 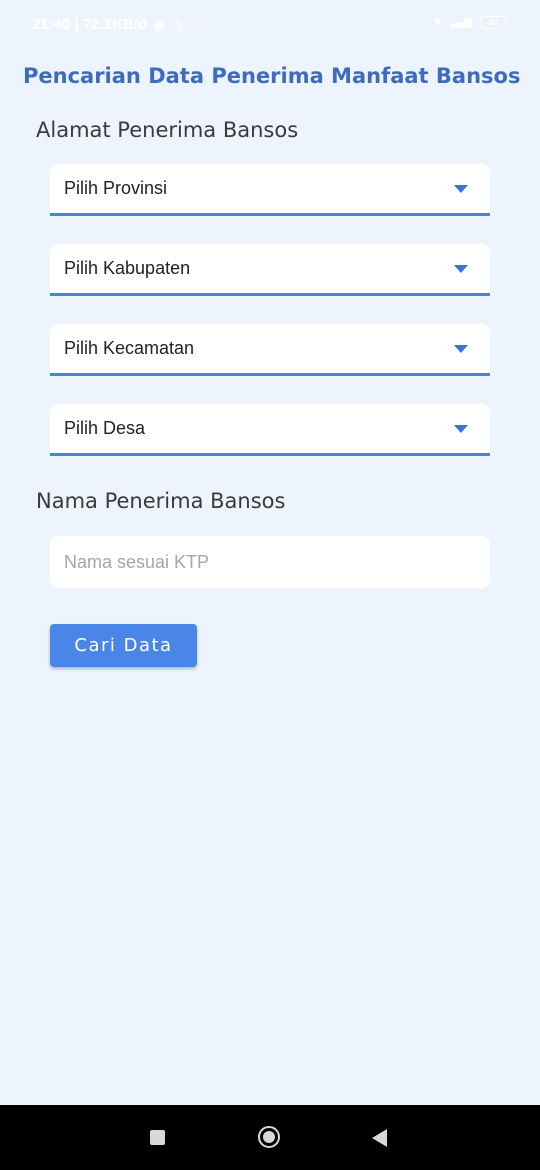 What do you see at coordinates (177, 24) in the screenshot?
I see `alarm-icon: ◷` at bounding box center [177, 24].